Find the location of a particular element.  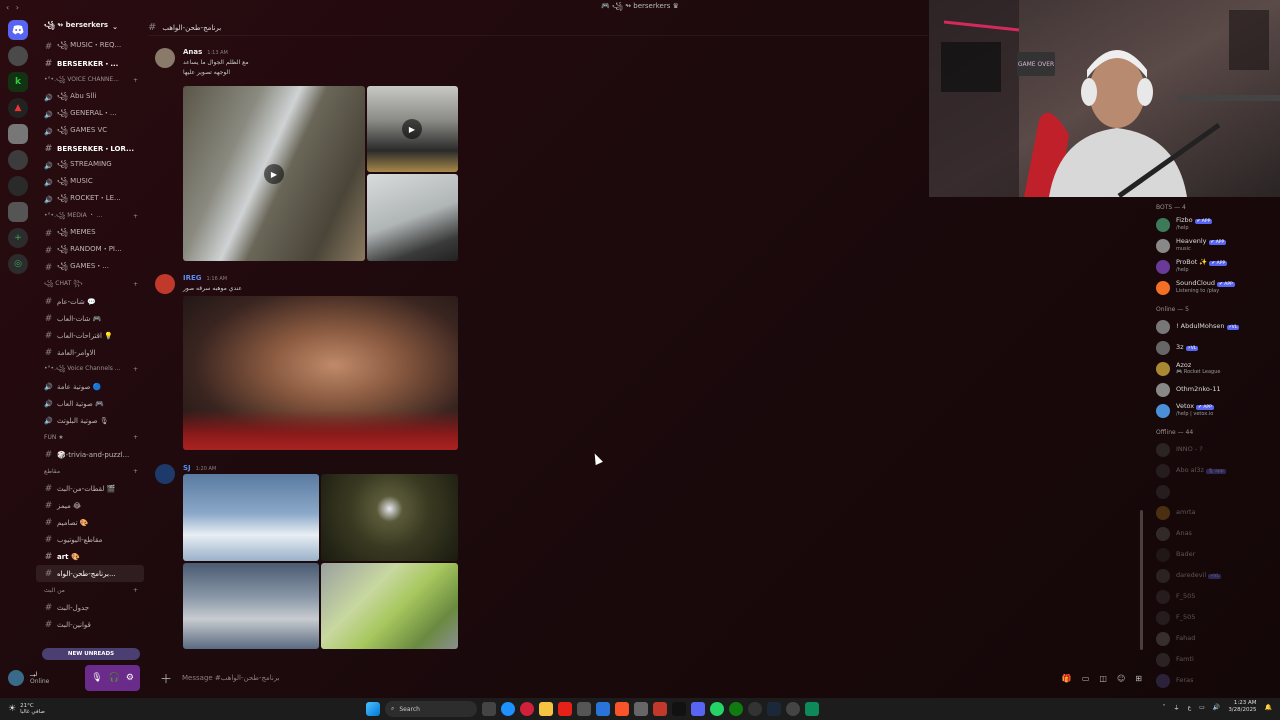

channel-category: مقاطع + is located at coordinates (90, 471).